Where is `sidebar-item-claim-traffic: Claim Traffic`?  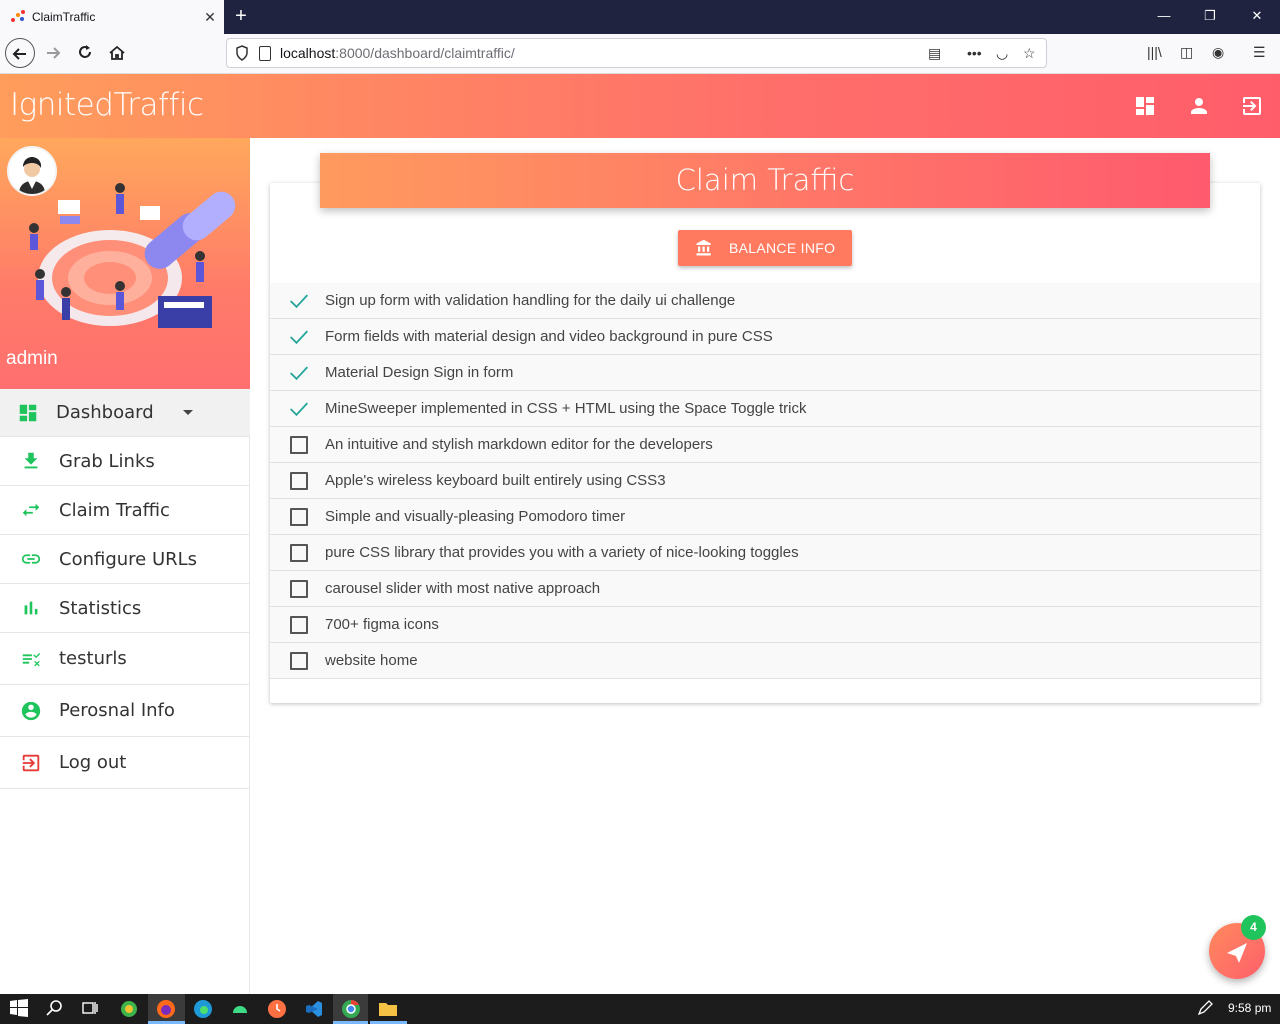 sidebar-item-claim-traffic: Claim Traffic is located at coordinates (125, 510).